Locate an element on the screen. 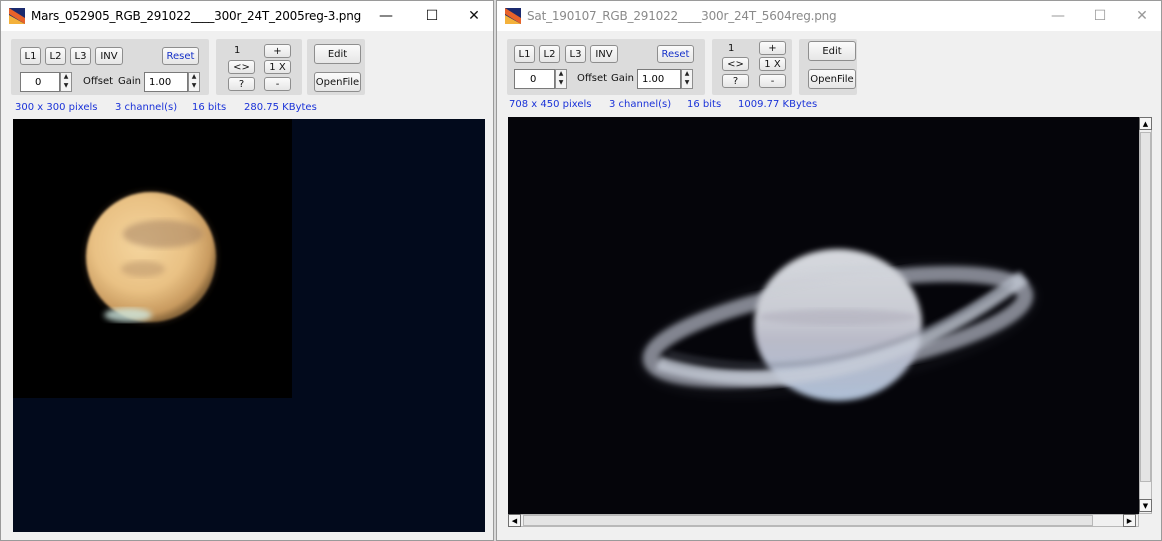  scroll-left-icon: ◀ is located at coordinates (514, 520).